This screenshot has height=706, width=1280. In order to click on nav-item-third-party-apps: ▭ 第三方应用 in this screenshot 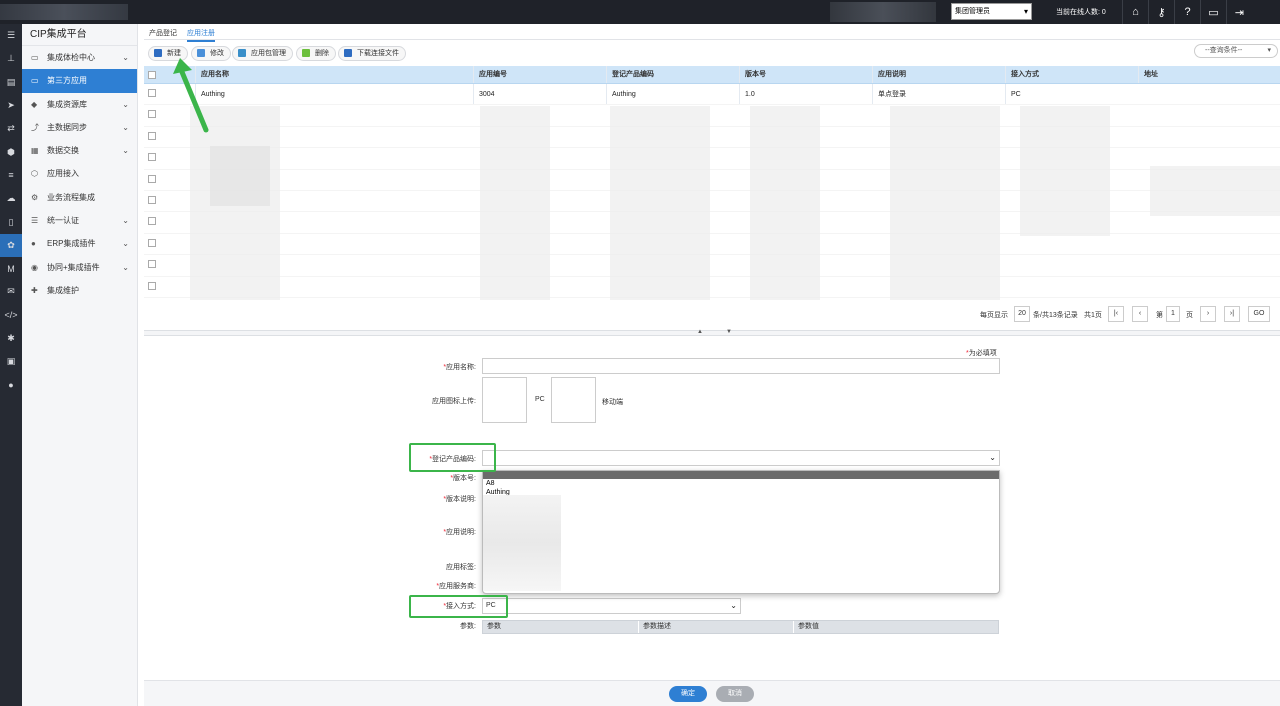, I will do `click(79, 81)`.